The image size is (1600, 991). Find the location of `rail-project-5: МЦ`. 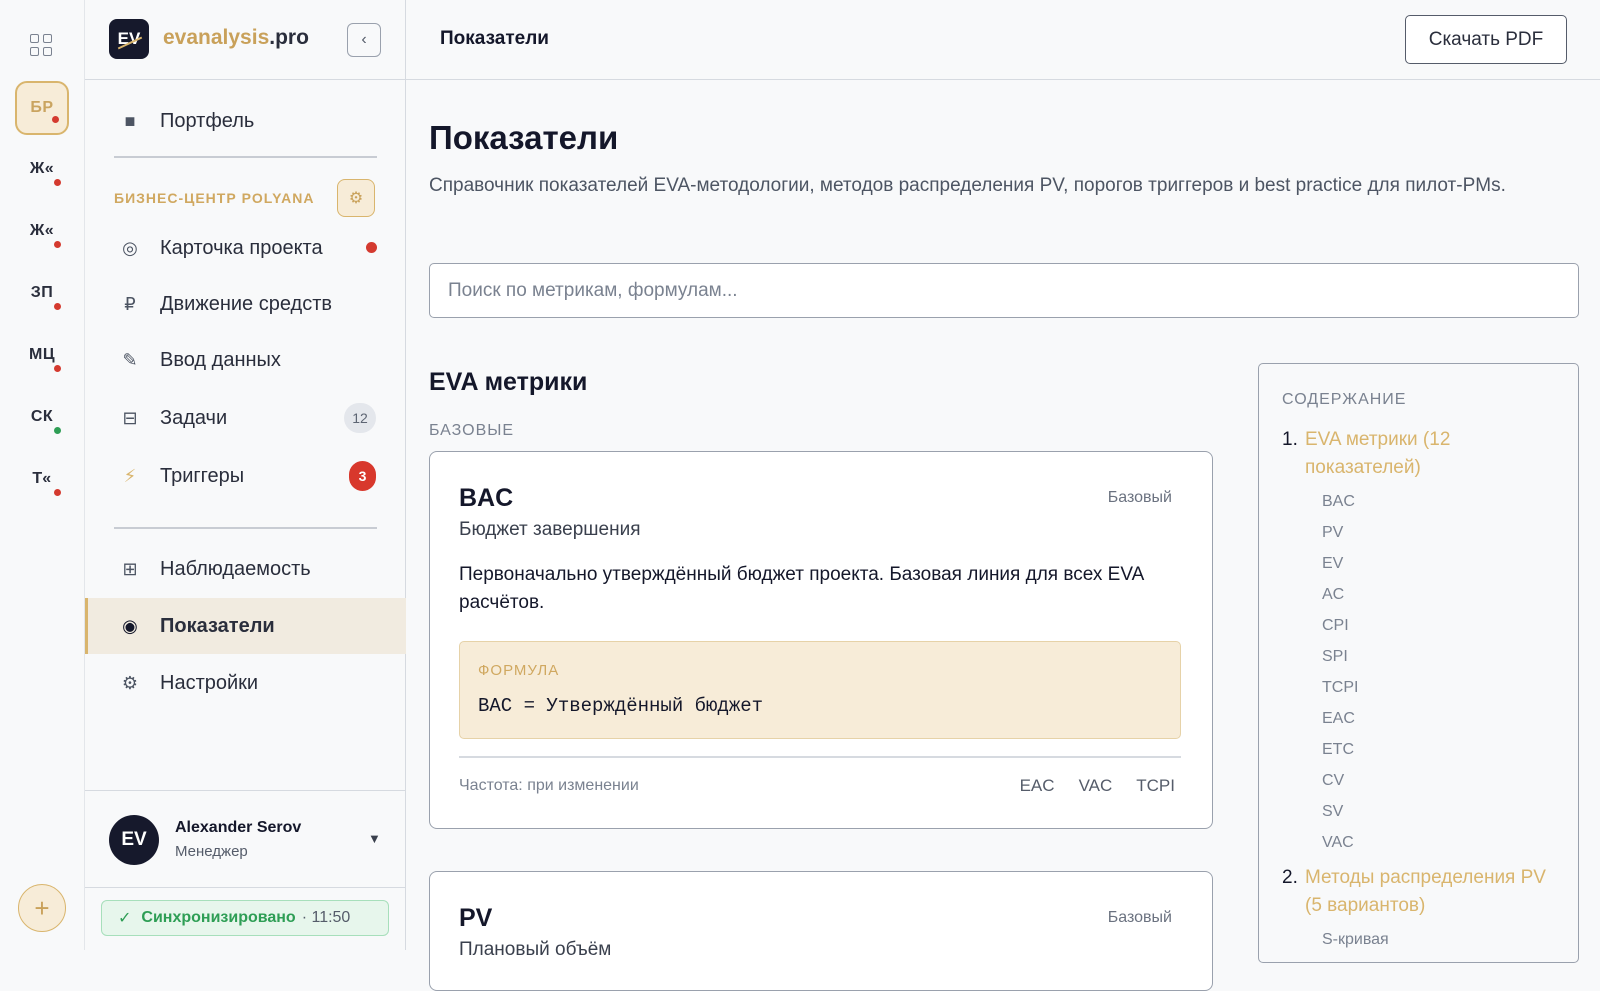

rail-project-5: МЦ is located at coordinates (42, 355).